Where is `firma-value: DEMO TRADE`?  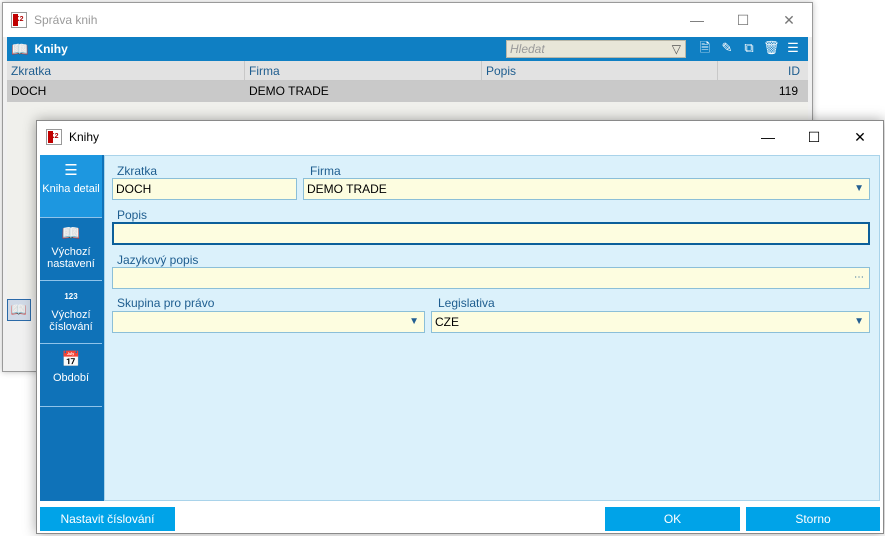 firma-value: DEMO TRADE is located at coordinates (347, 189).